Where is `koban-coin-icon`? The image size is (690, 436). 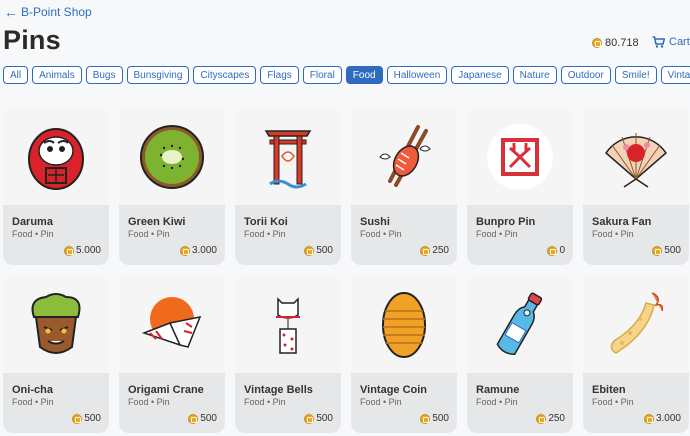 koban-coin-icon is located at coordinates (404, 324).